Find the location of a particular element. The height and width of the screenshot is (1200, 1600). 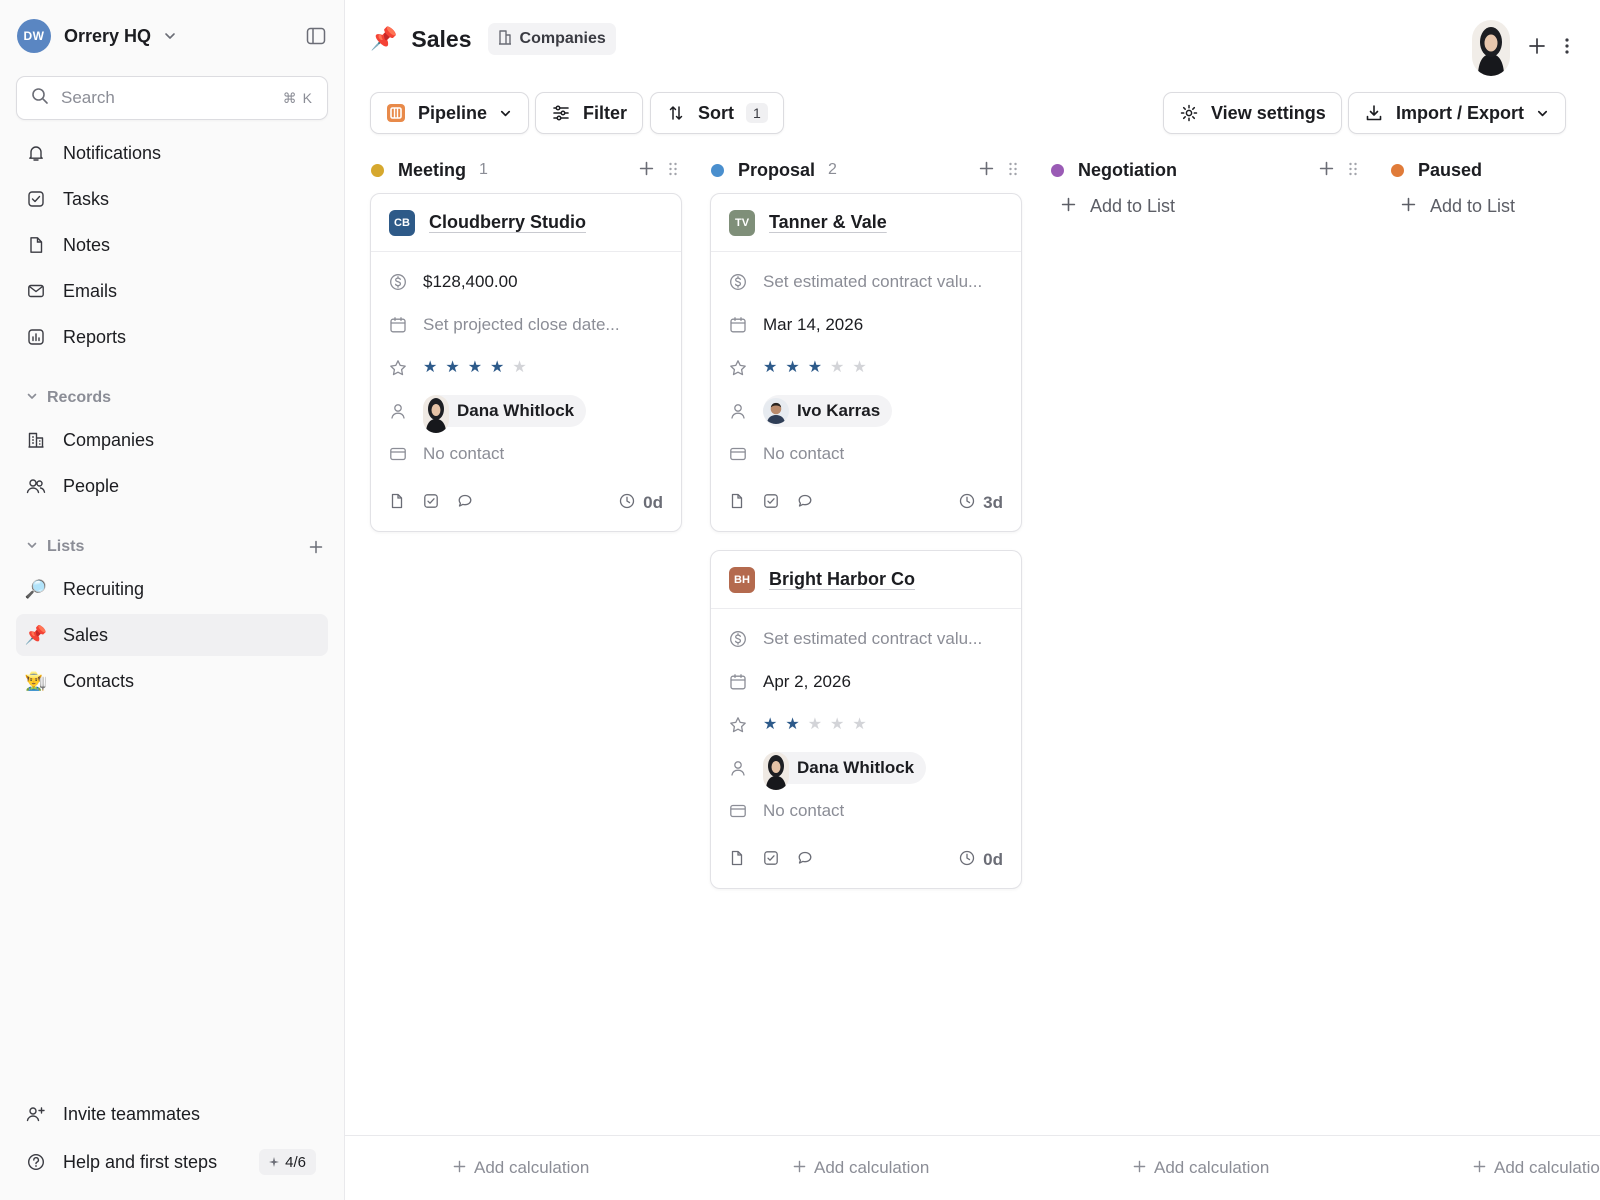

sidebar-item-recruiting: 🔎 Recruiting is located at coordinates (172, 589).